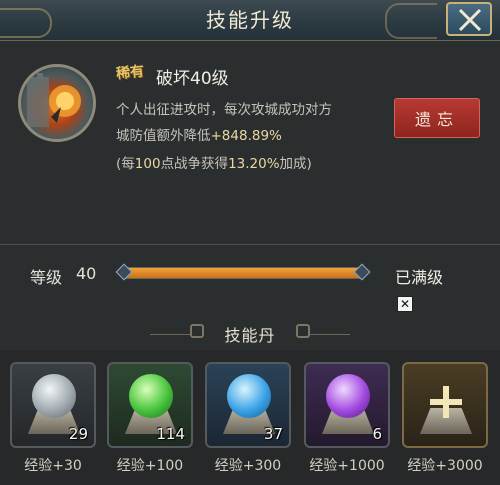  Describe the element at coordinates (173, 79) in the screenshot. I see `skill-name-text: 破坏` at that location.